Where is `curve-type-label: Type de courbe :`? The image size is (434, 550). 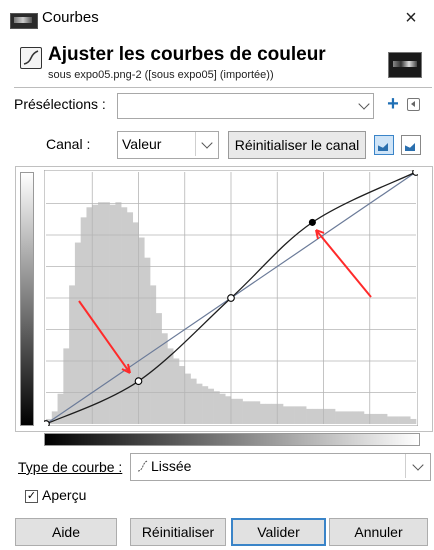 curve-type-label: Type de courbe : is located at coordinates (70, 467).